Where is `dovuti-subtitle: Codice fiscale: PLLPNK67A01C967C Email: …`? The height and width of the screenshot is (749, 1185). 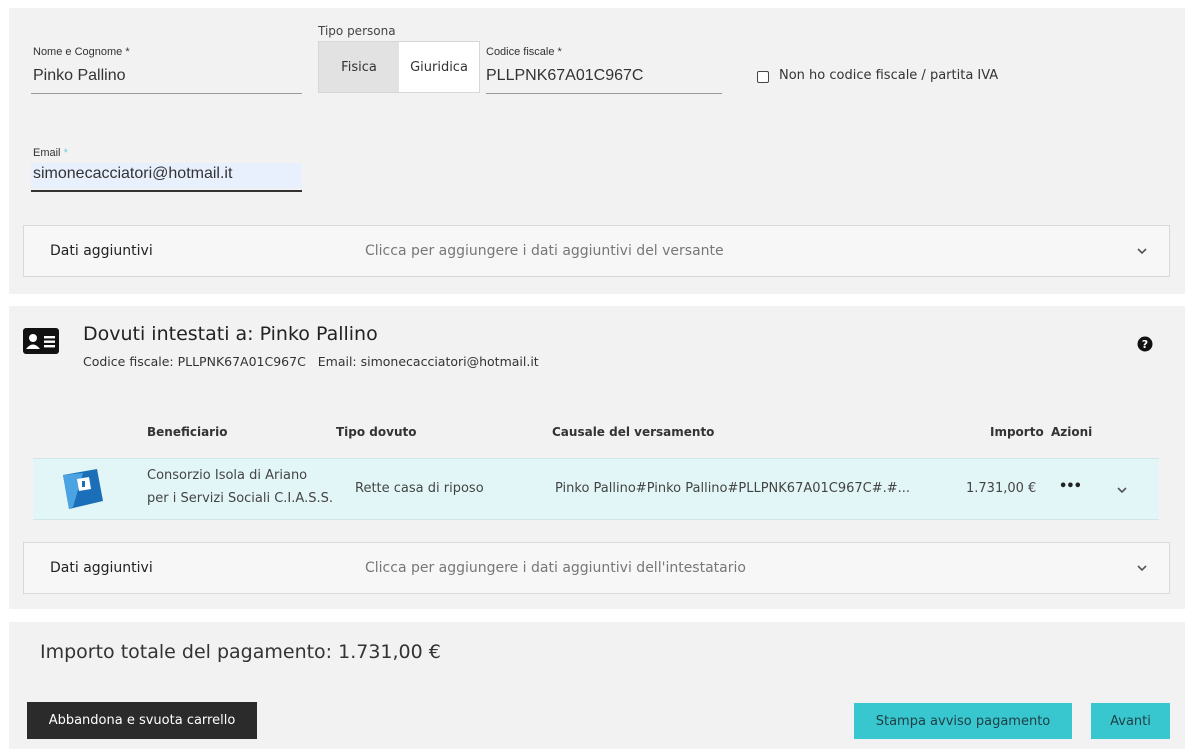 dovuti-subtitle: Codice fiscale: PLLPNK67A01C967C Email: … is located at coordinates (311, 361).